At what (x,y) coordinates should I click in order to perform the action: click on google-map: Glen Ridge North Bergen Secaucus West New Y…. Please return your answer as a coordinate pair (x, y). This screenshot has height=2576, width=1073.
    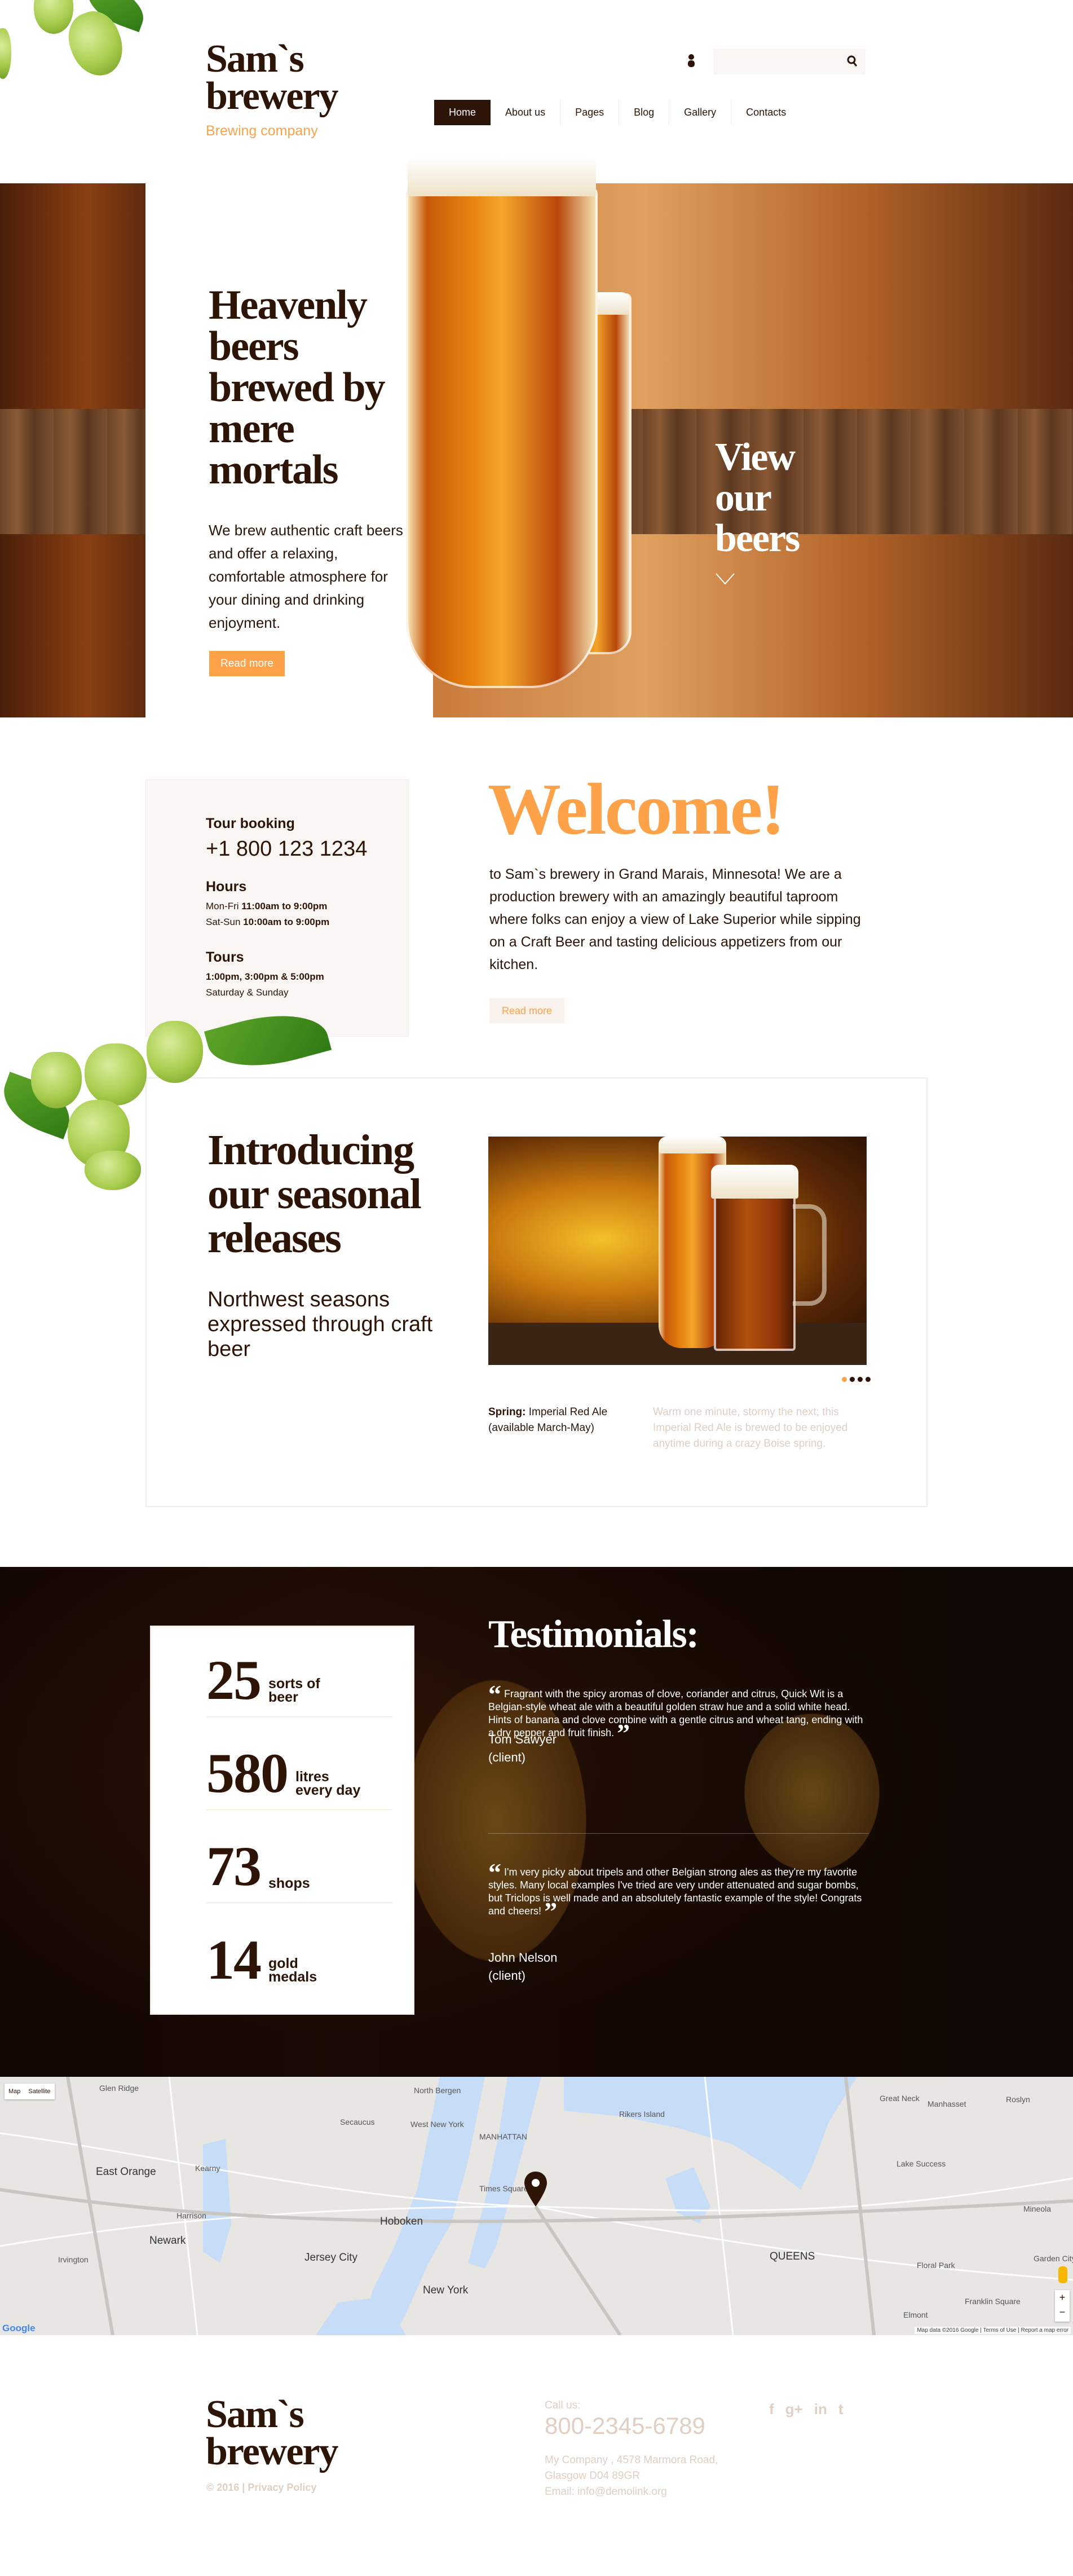
    Looking at the image, I should click on (536, 2206).